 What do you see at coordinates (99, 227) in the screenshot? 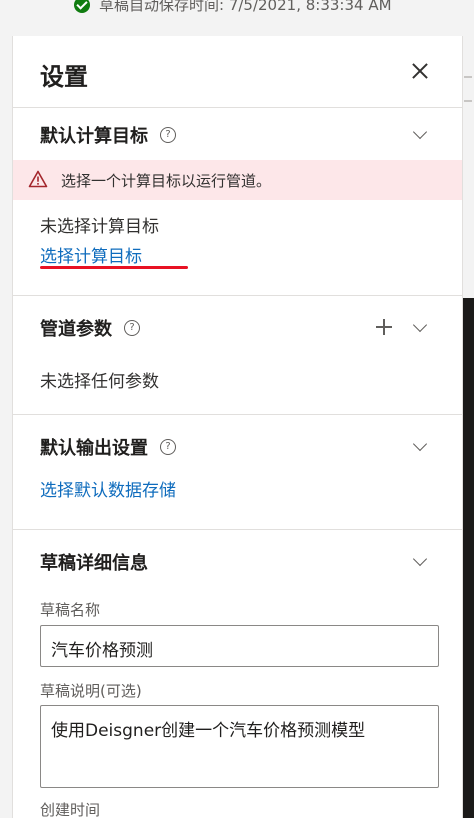
I see `compute-status: 未选择计算目标` at bounding box center [99, 227].